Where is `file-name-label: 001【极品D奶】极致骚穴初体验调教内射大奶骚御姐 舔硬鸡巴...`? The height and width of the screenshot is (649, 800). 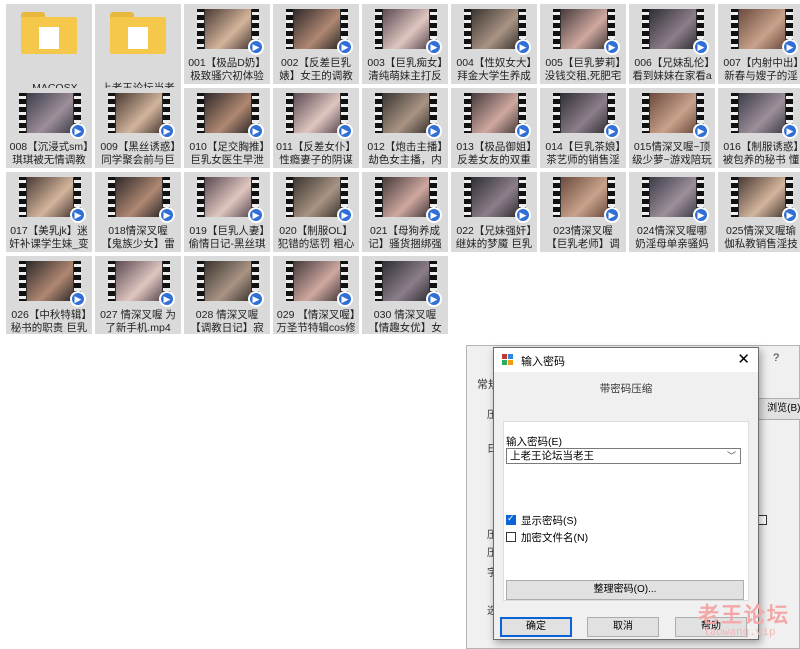
file-name-label: 001【极品D奶】极致骚穴初体验调教内射大奶骚御姐 舔硬鸡巴... is located at coordinates (227, 69).